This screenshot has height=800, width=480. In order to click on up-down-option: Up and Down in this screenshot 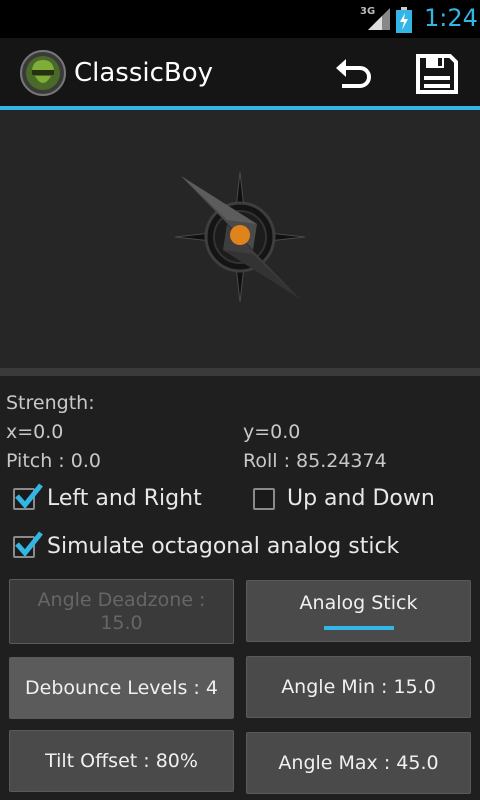, I will do `click(344, 498)`.